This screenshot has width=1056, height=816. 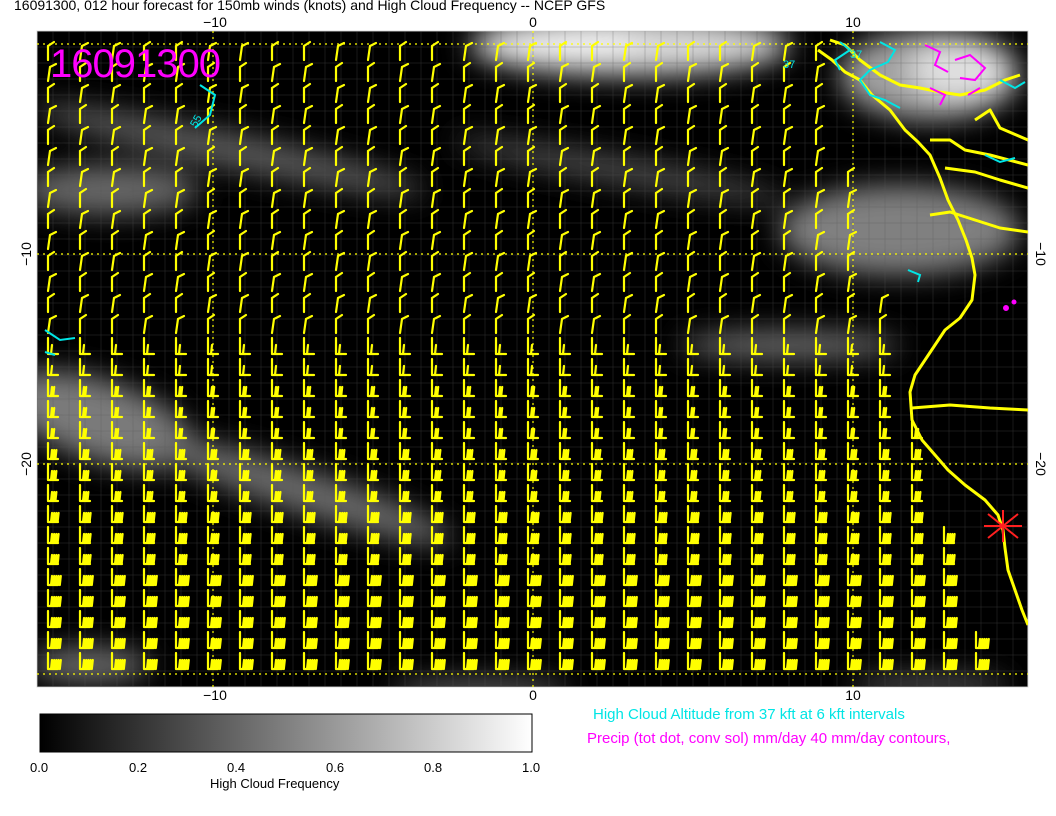 What do you see at coordinates (215, 695) in the screenshot?
I see `bottom-axis-label-1: −10` at bounding box center [215, 695].